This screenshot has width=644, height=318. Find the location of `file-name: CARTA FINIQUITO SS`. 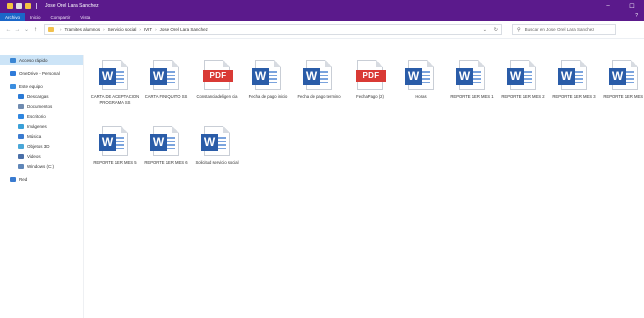

file-name: CARTA FINIQUITO SS is located at coordinates (166, 96).